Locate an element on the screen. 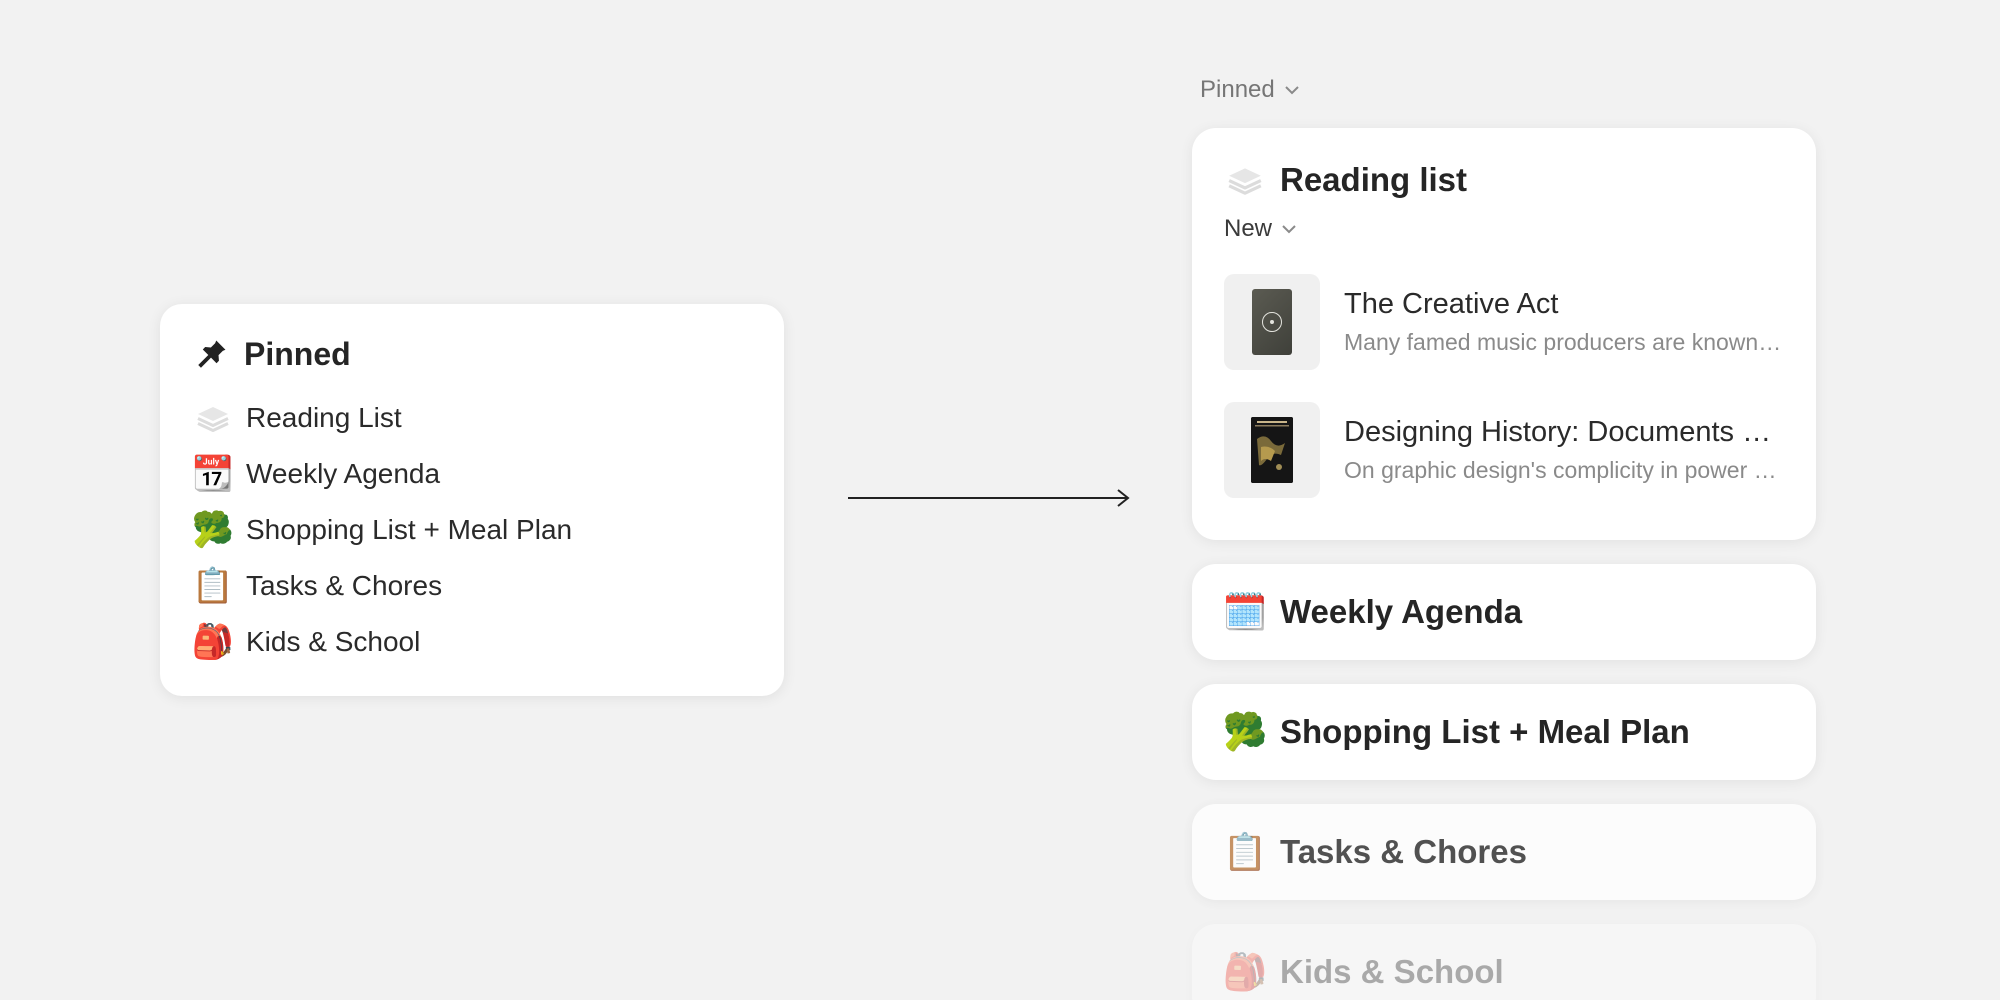  pushpin-icon is located at coordinates (212, 354).